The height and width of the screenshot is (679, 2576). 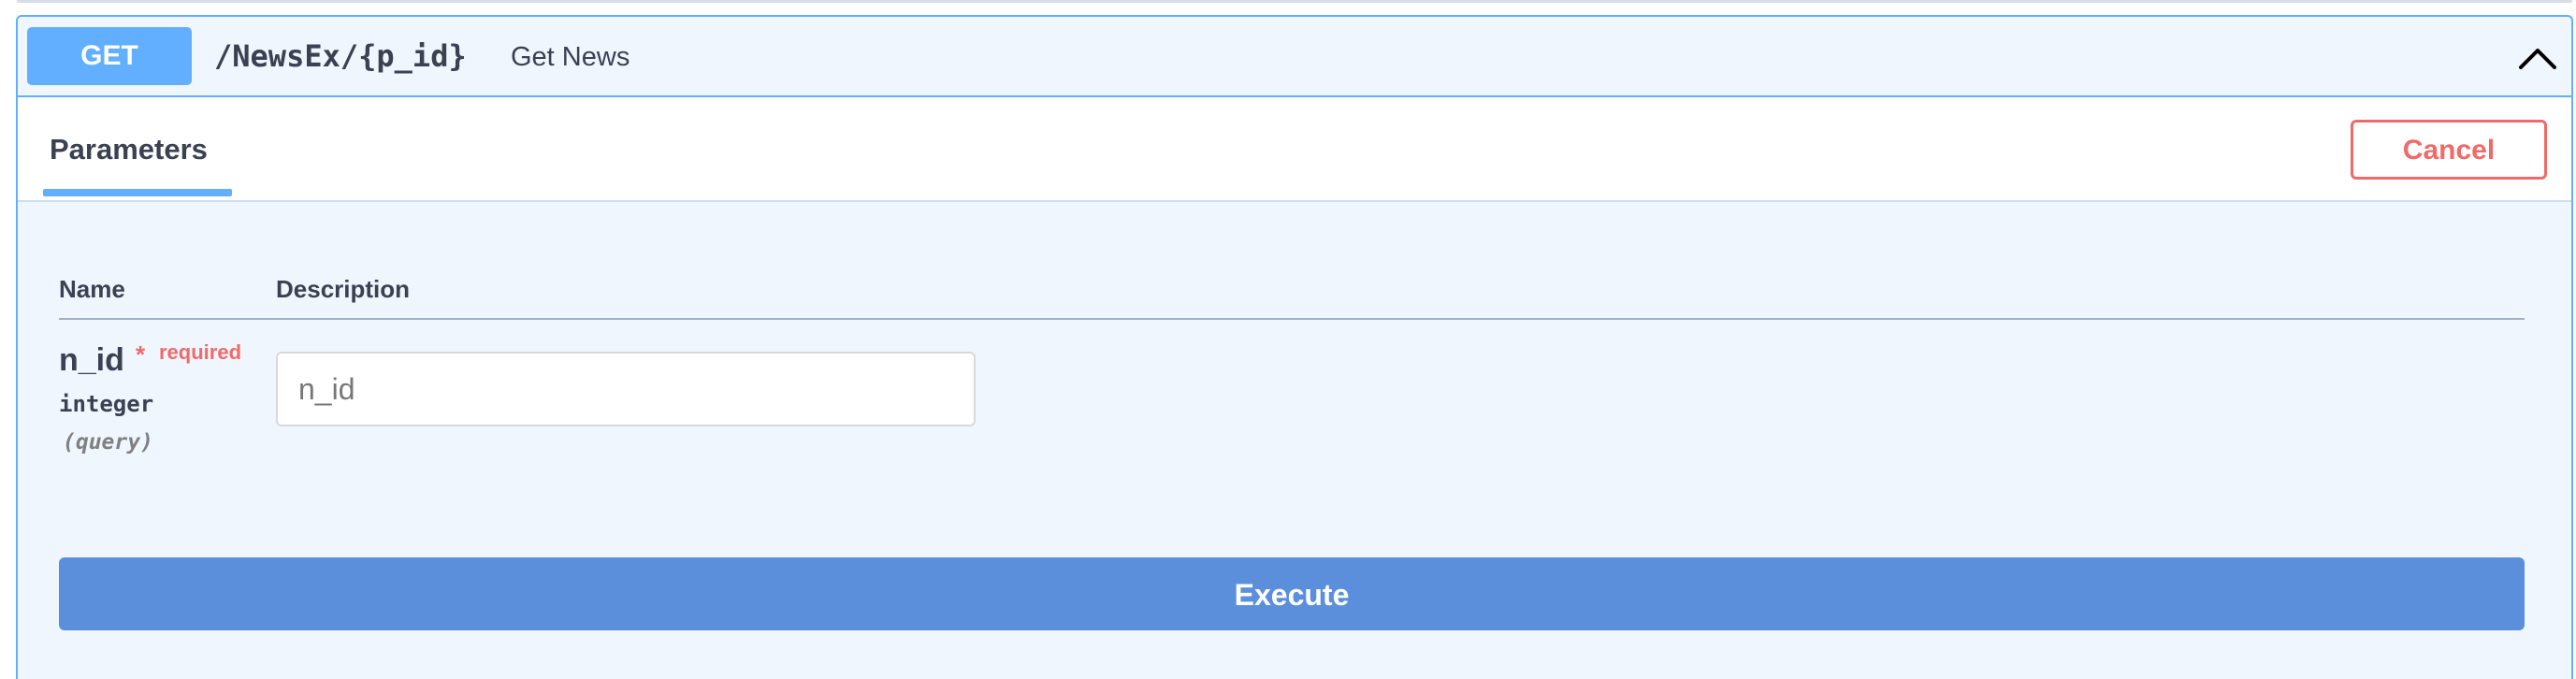 What do you see at coordinates (1294, 1) in the screenshot?
I see `top-divider` at bounding box center [1294, 1].